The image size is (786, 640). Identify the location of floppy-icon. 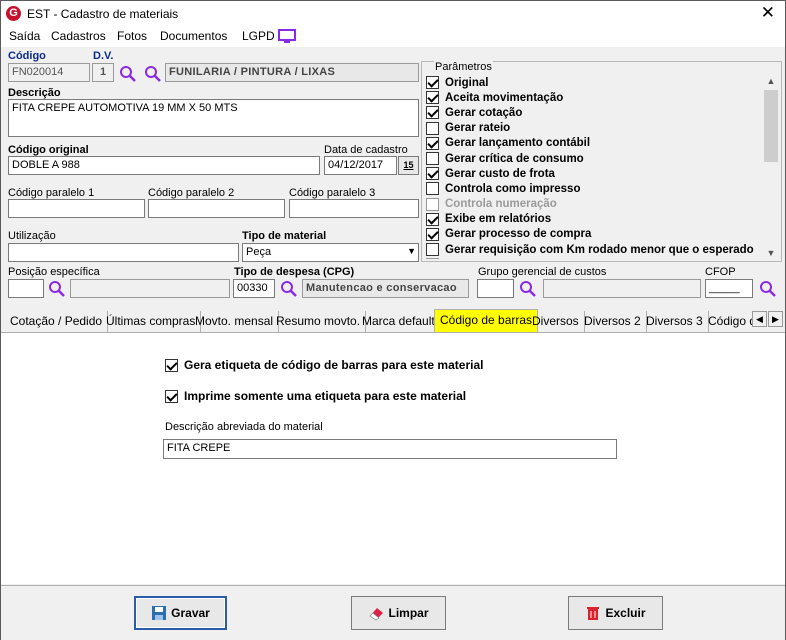
(159, 613).